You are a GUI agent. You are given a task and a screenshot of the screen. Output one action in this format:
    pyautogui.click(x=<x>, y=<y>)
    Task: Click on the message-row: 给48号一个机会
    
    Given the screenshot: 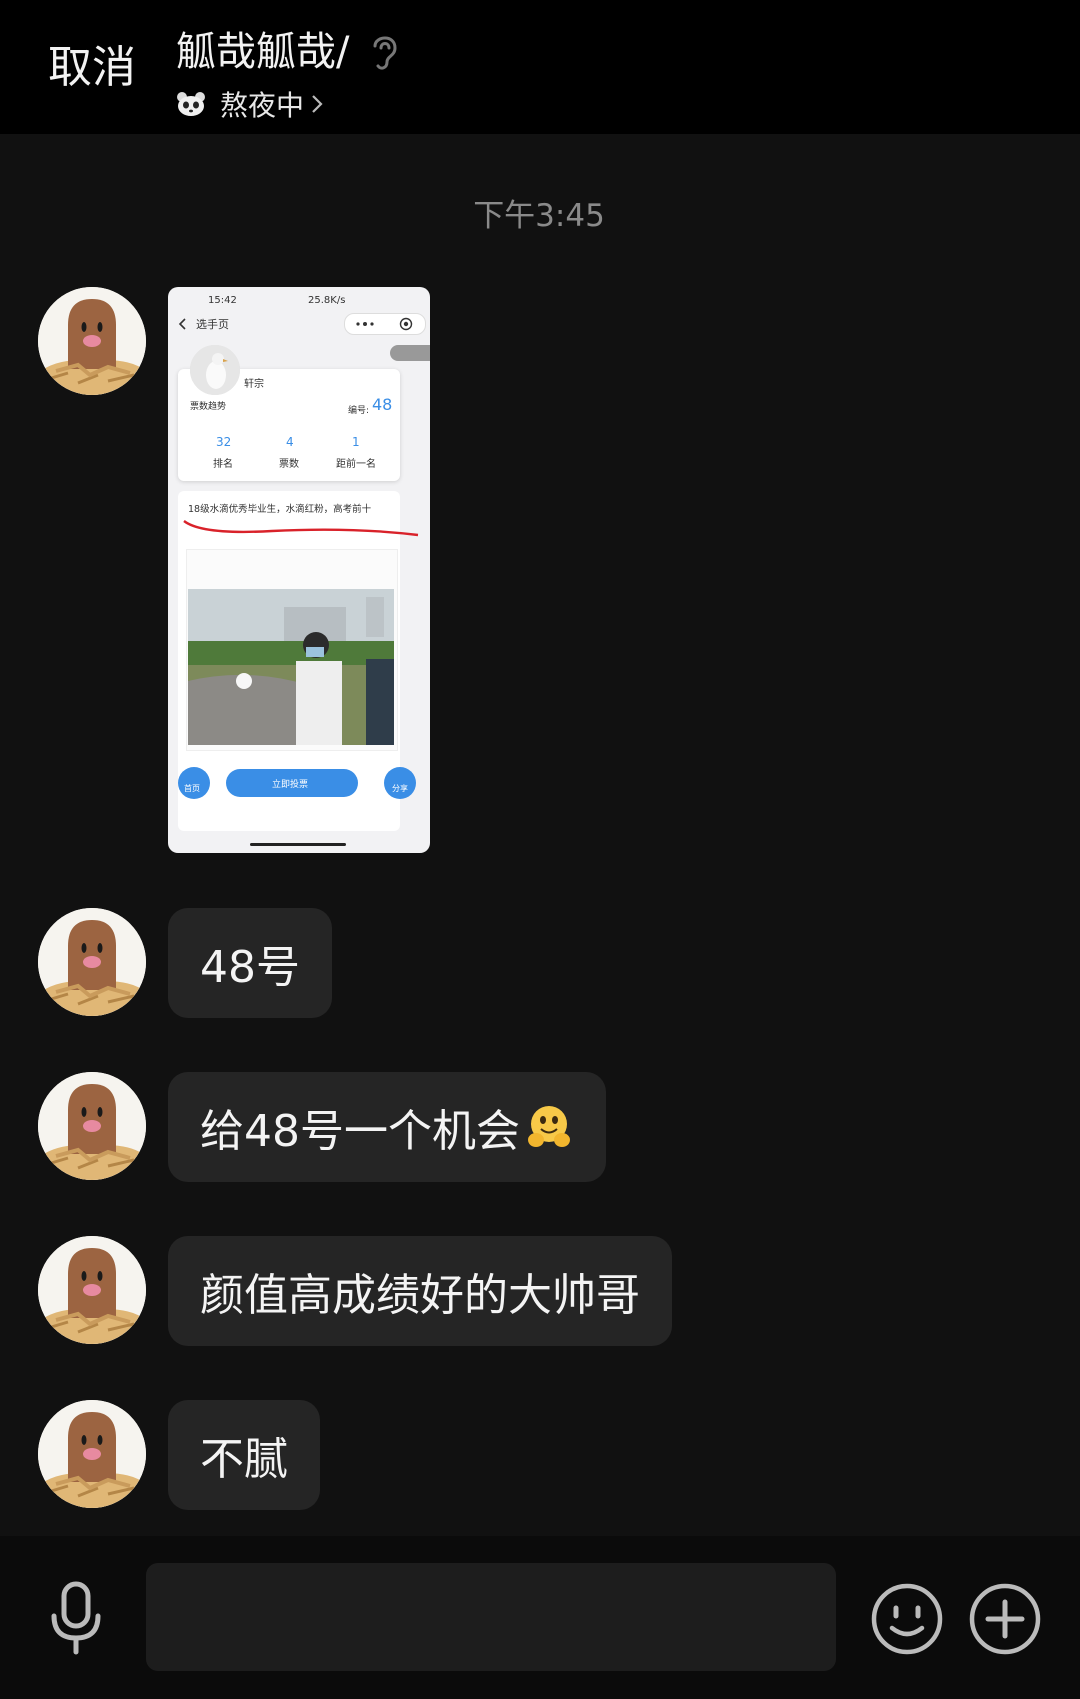 What is the action you would take?
    pyautogui.click(x=322, y=1127)
    